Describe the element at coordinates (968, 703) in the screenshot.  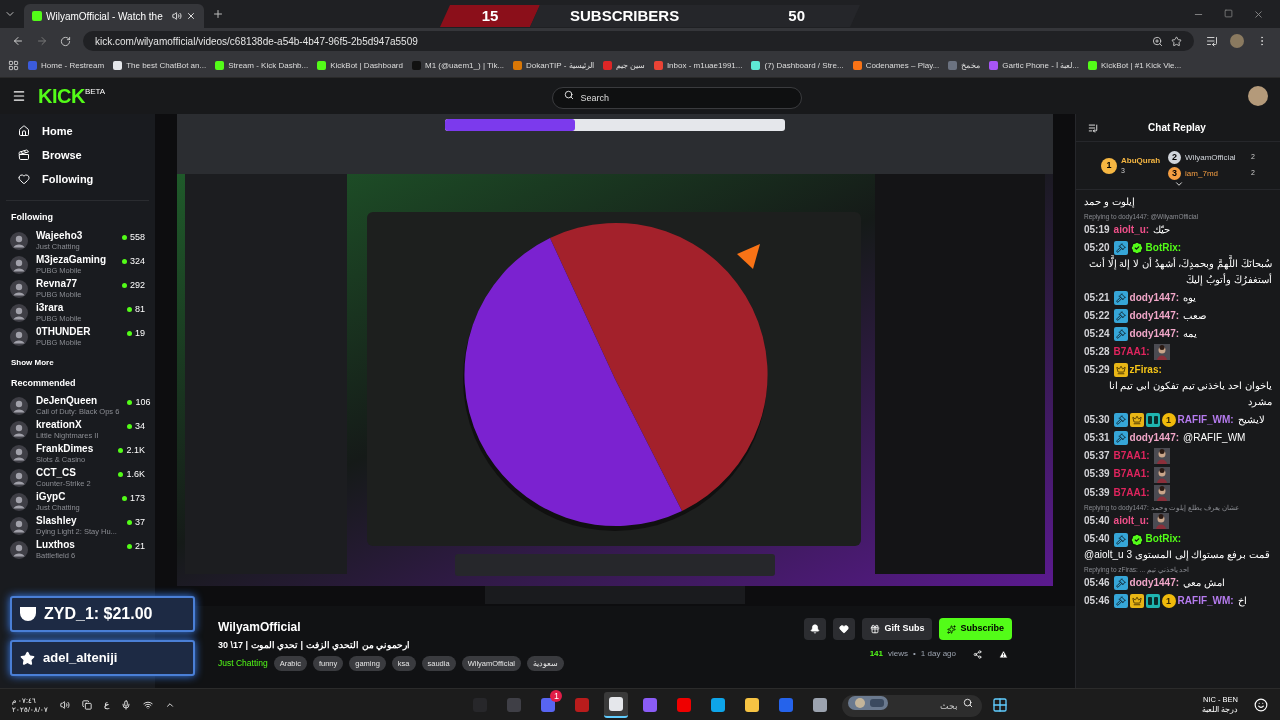
I see `search-icon` at that location.